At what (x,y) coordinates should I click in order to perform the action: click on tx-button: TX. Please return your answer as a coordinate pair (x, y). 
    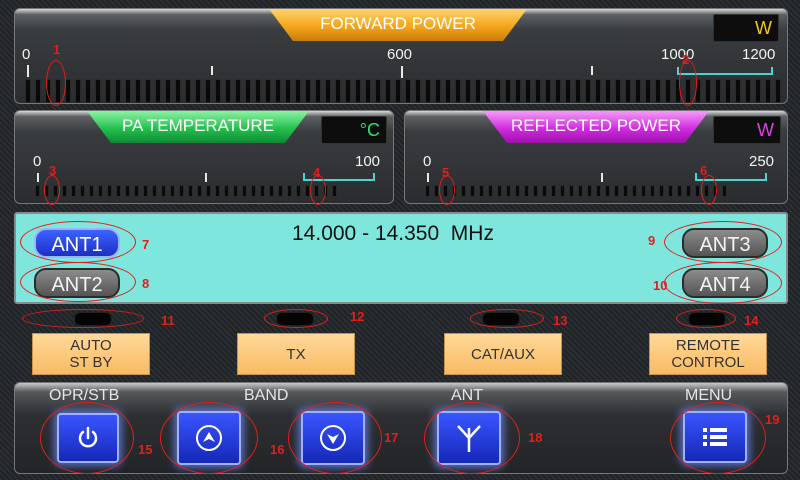
    Looking at the image, I should click on (296, 354).